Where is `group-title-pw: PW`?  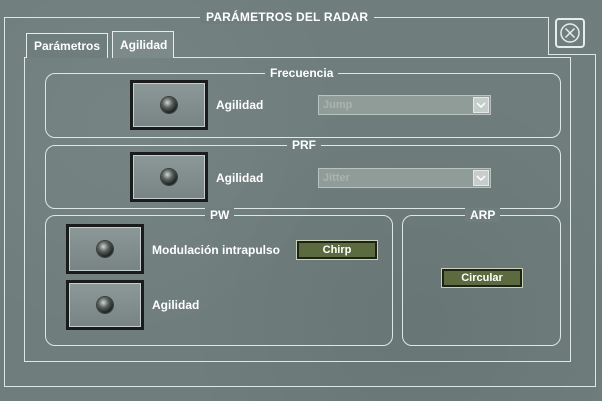
group-title-pw: PW is located at coordinates (220, 215).